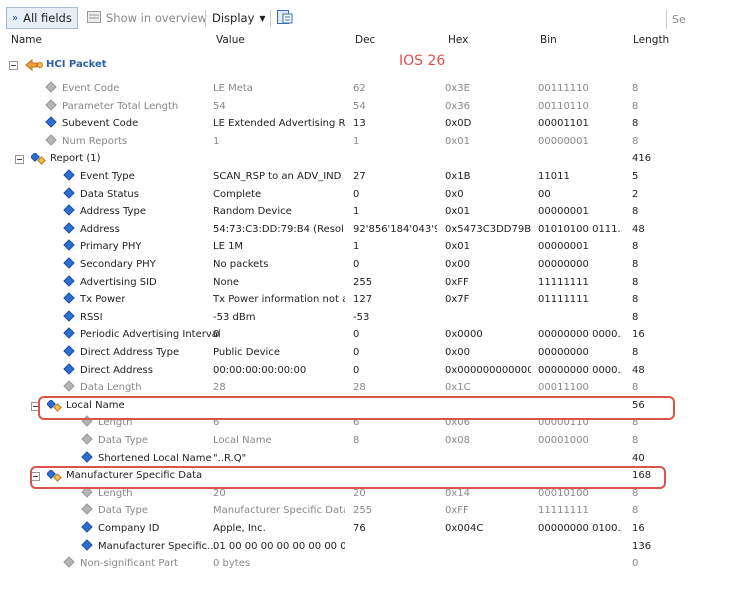 The height and width of the screenshot is (602, 748). Describe the element at coordinates (374, 66) in the screenshot. I see `tree-row-hci-packet: HCI Packet` at that location.